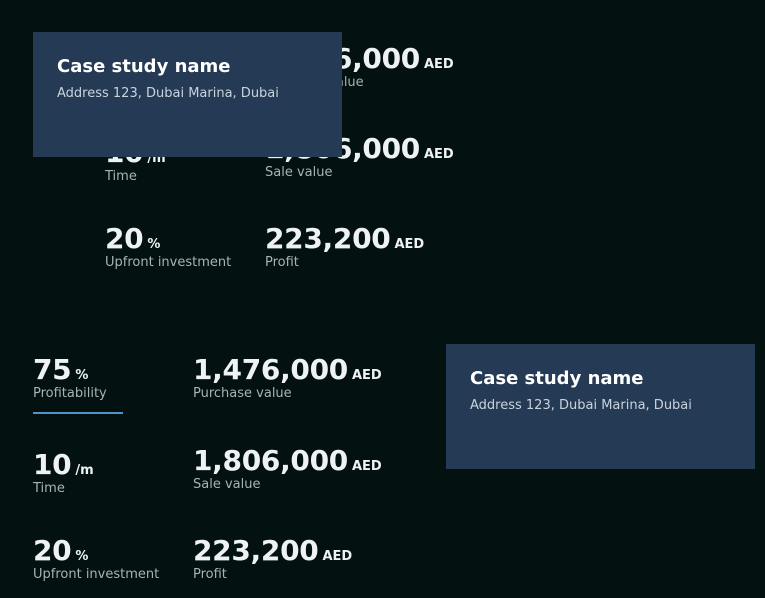  What do you see at coordinates (52, 369) in the screenshot?
I see `stat-value: 75` at bounding box center [52, 369].